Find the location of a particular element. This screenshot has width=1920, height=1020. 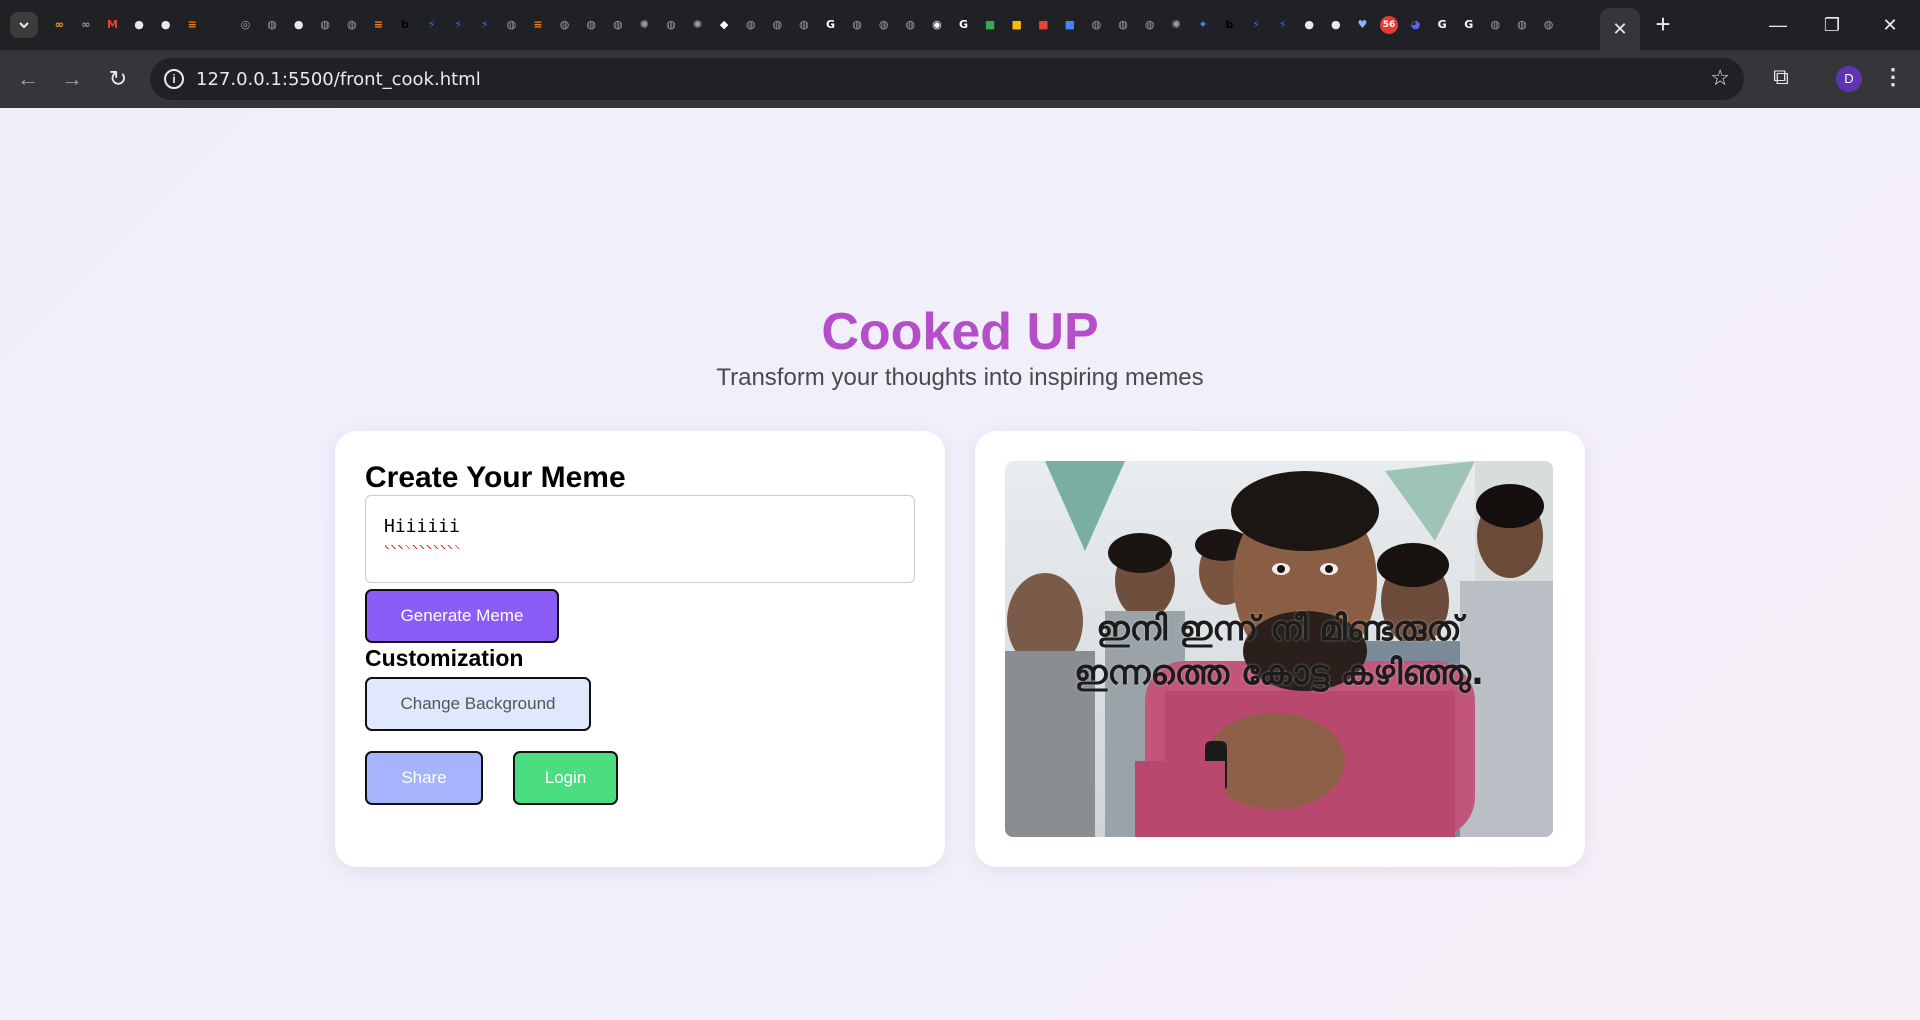

bolt-icon: ⚡ is located at coordinates (1282, 24).